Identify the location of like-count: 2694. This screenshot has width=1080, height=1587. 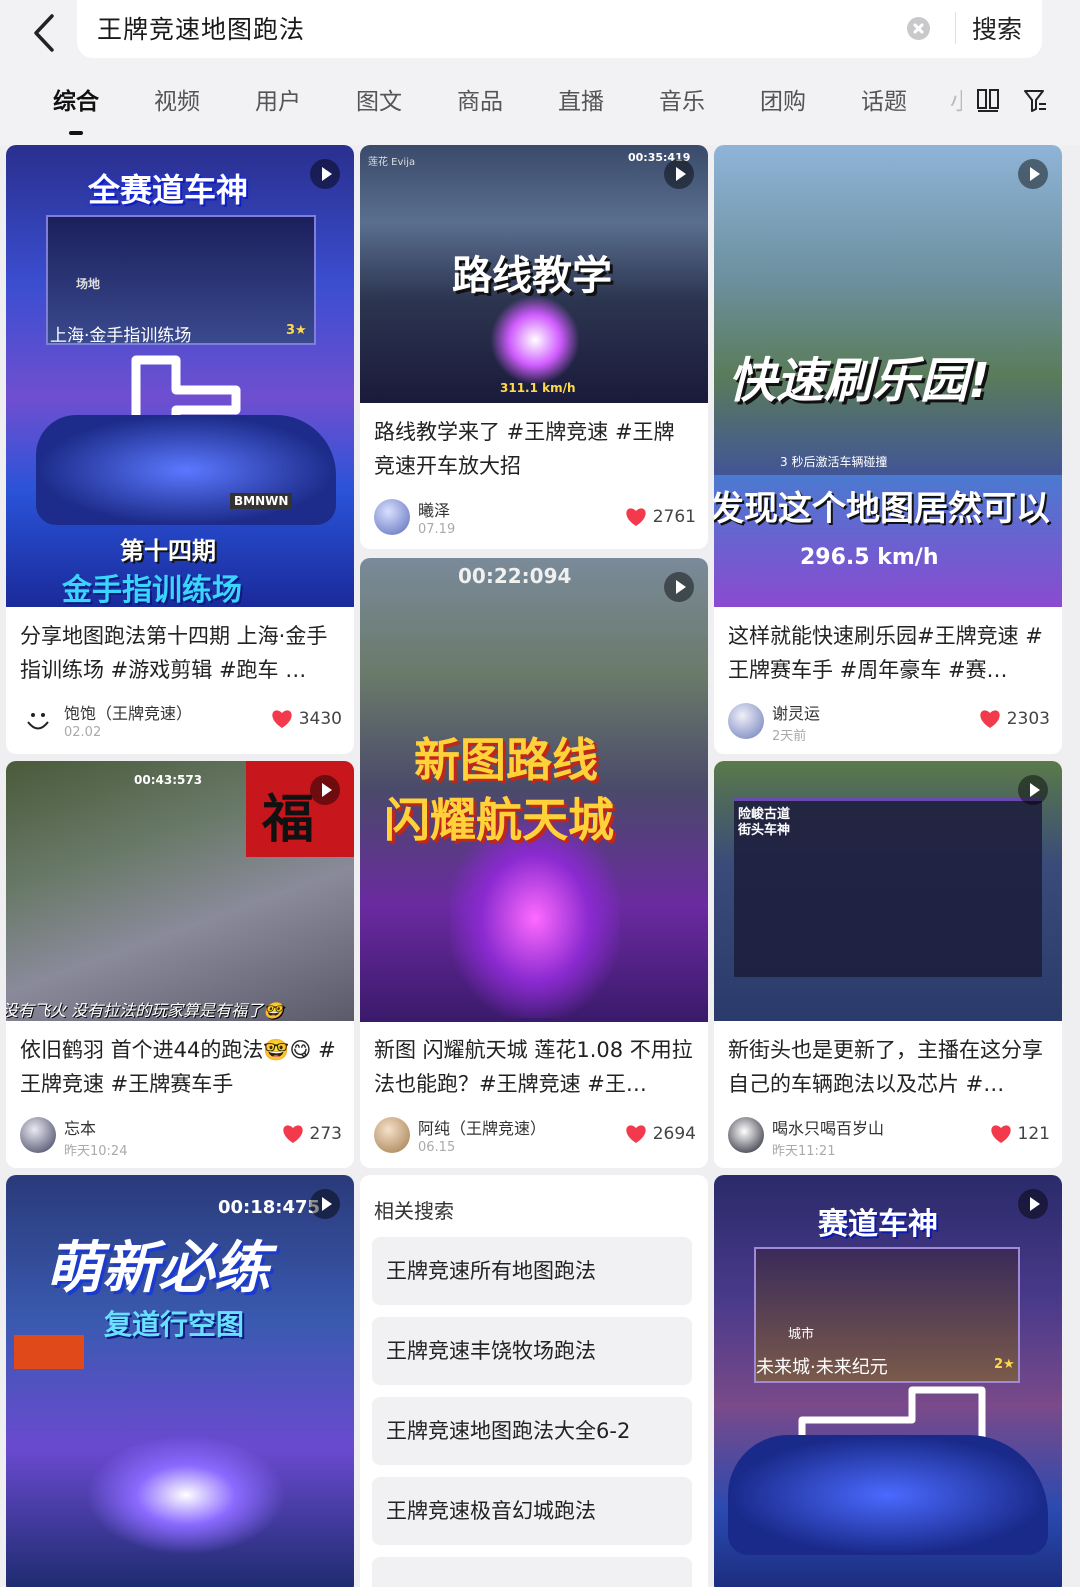
(660, 1134).